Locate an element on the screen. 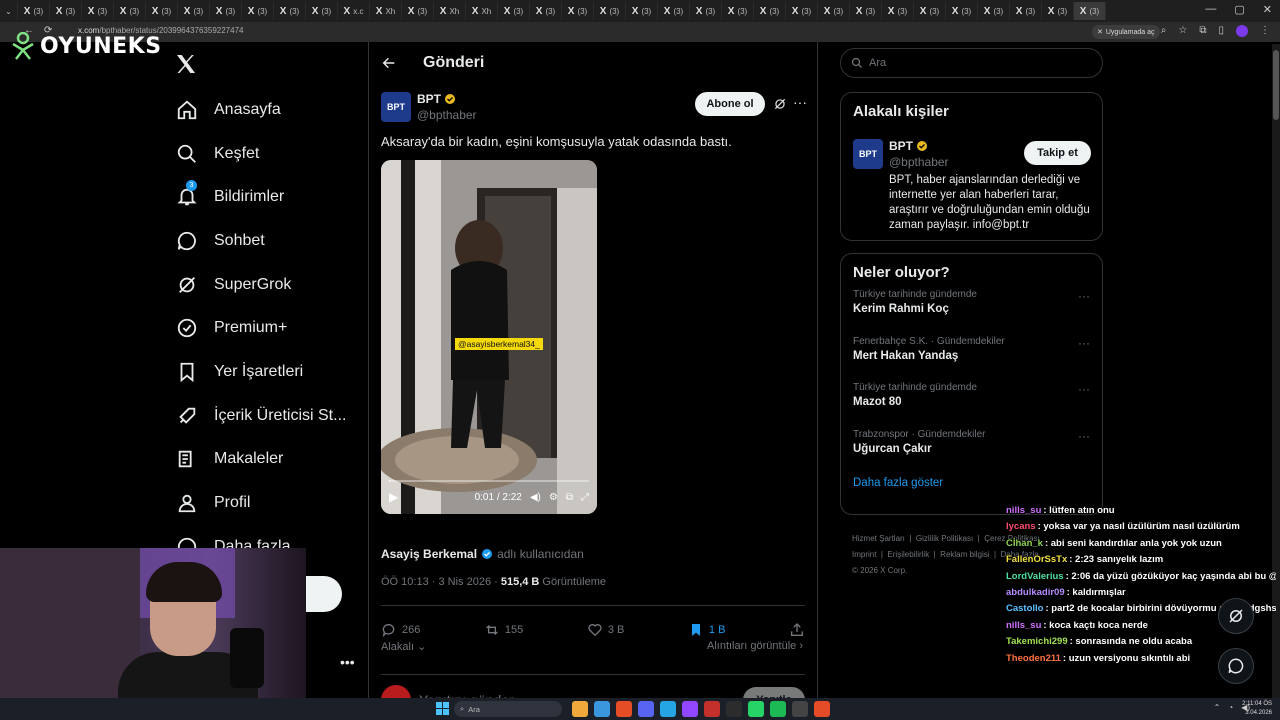 This screenshot has height=720, width=1280. whatsapp-icon is located at coordinates (756, 709).